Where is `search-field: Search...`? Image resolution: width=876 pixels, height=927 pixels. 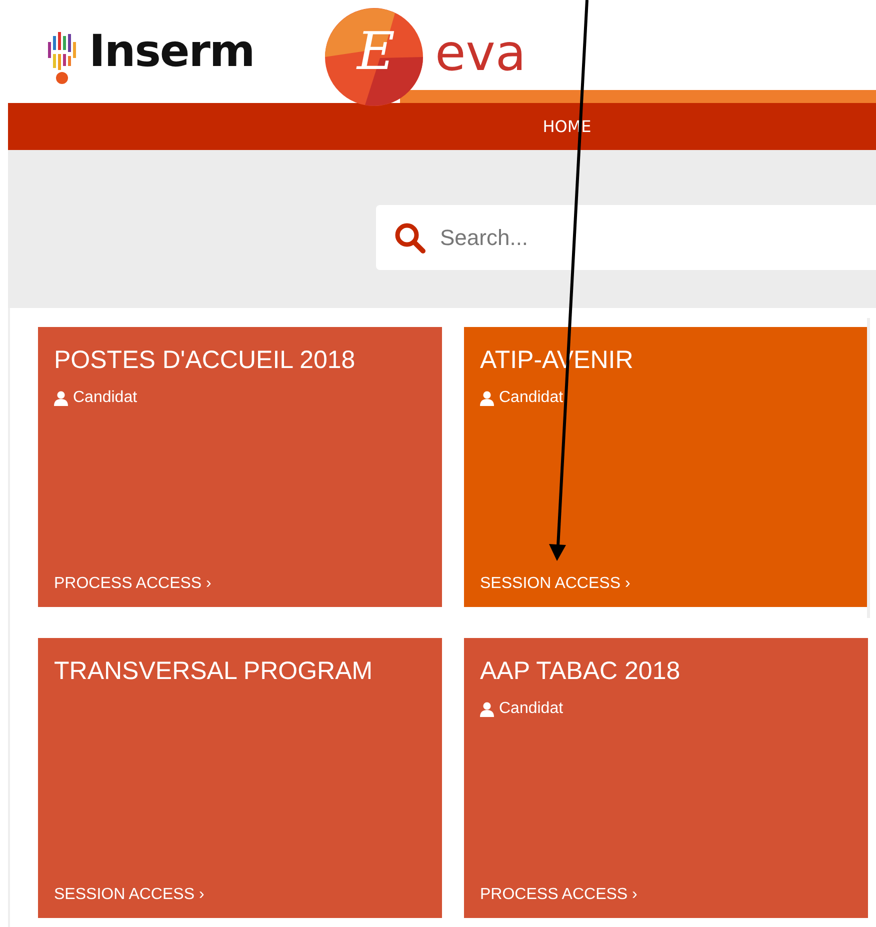
search-field: Search... is located at coordinates (626, 237).